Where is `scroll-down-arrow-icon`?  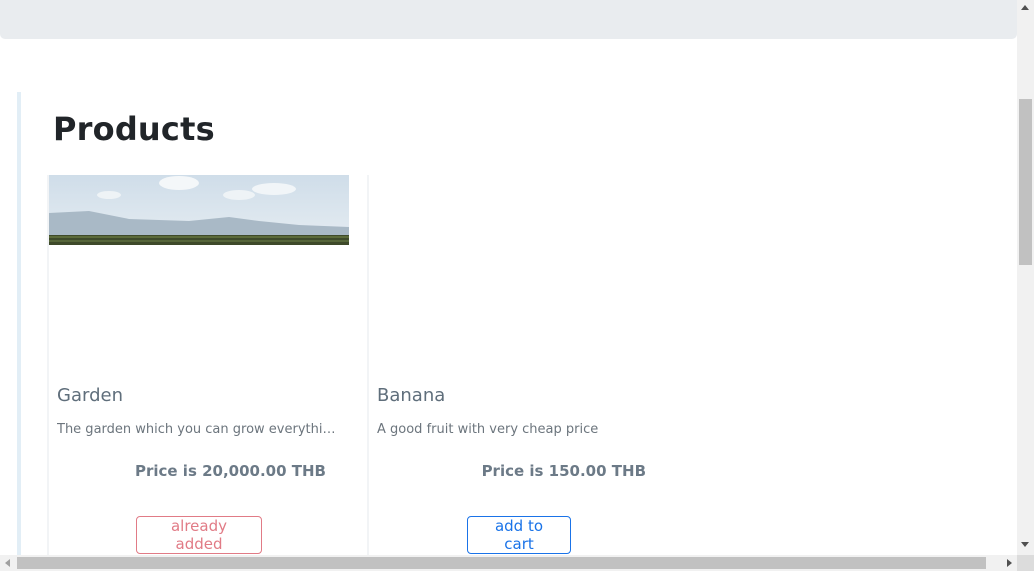
scroll-down-arrow-icon is located at coordinates (1025, 544).